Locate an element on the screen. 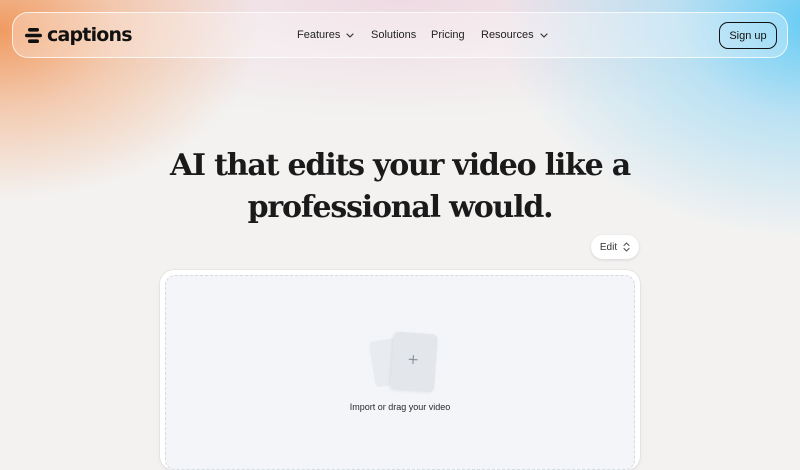  nav-item-label: Pricing is located at coordinates (448, 35).